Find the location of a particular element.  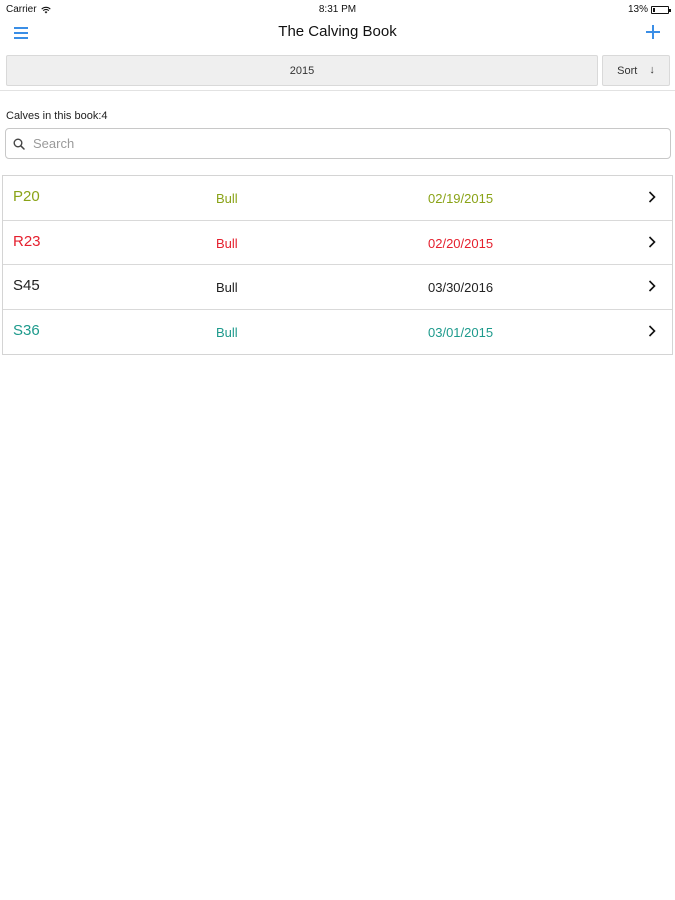

status-bar: Carrier 8:31 PM 13% is located at coordinates (337, 10).